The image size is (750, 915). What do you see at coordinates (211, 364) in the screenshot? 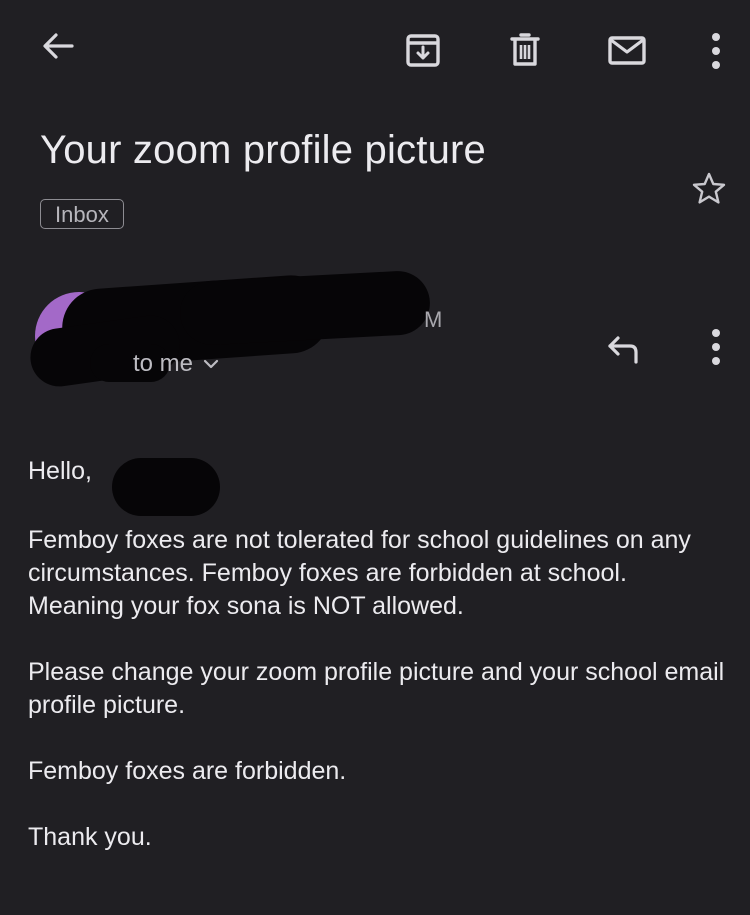
I see `chevron-down-icon` at bounding box center [211, 364].